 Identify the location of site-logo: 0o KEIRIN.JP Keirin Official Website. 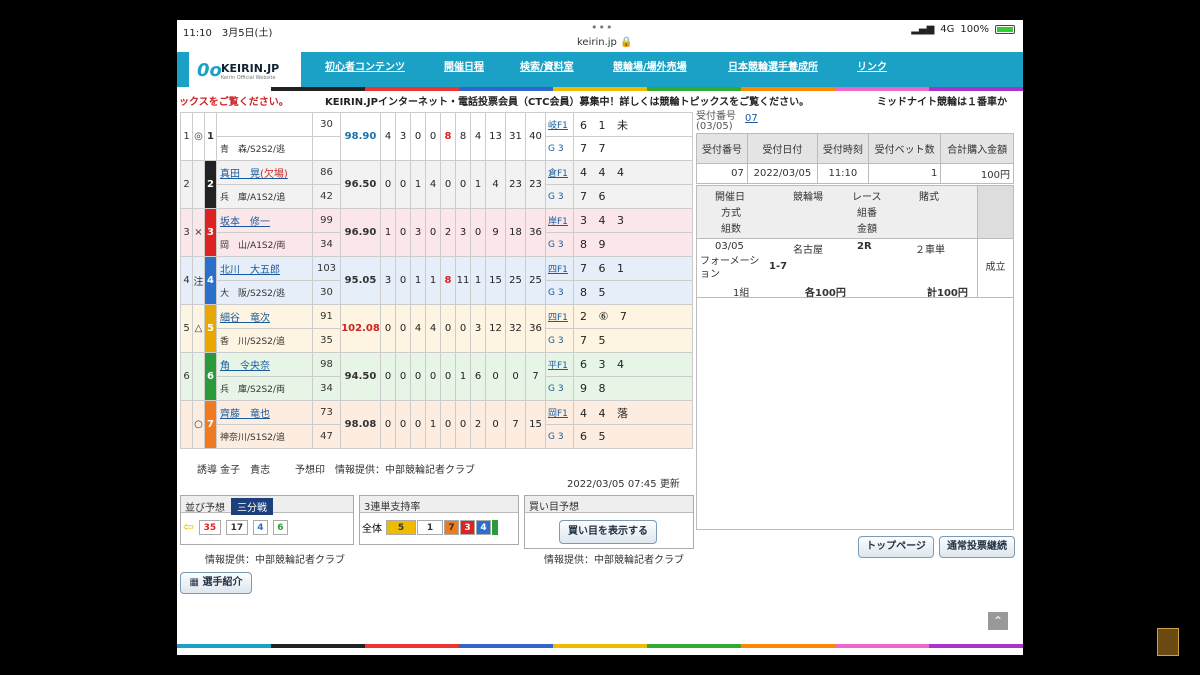
(245, 71).